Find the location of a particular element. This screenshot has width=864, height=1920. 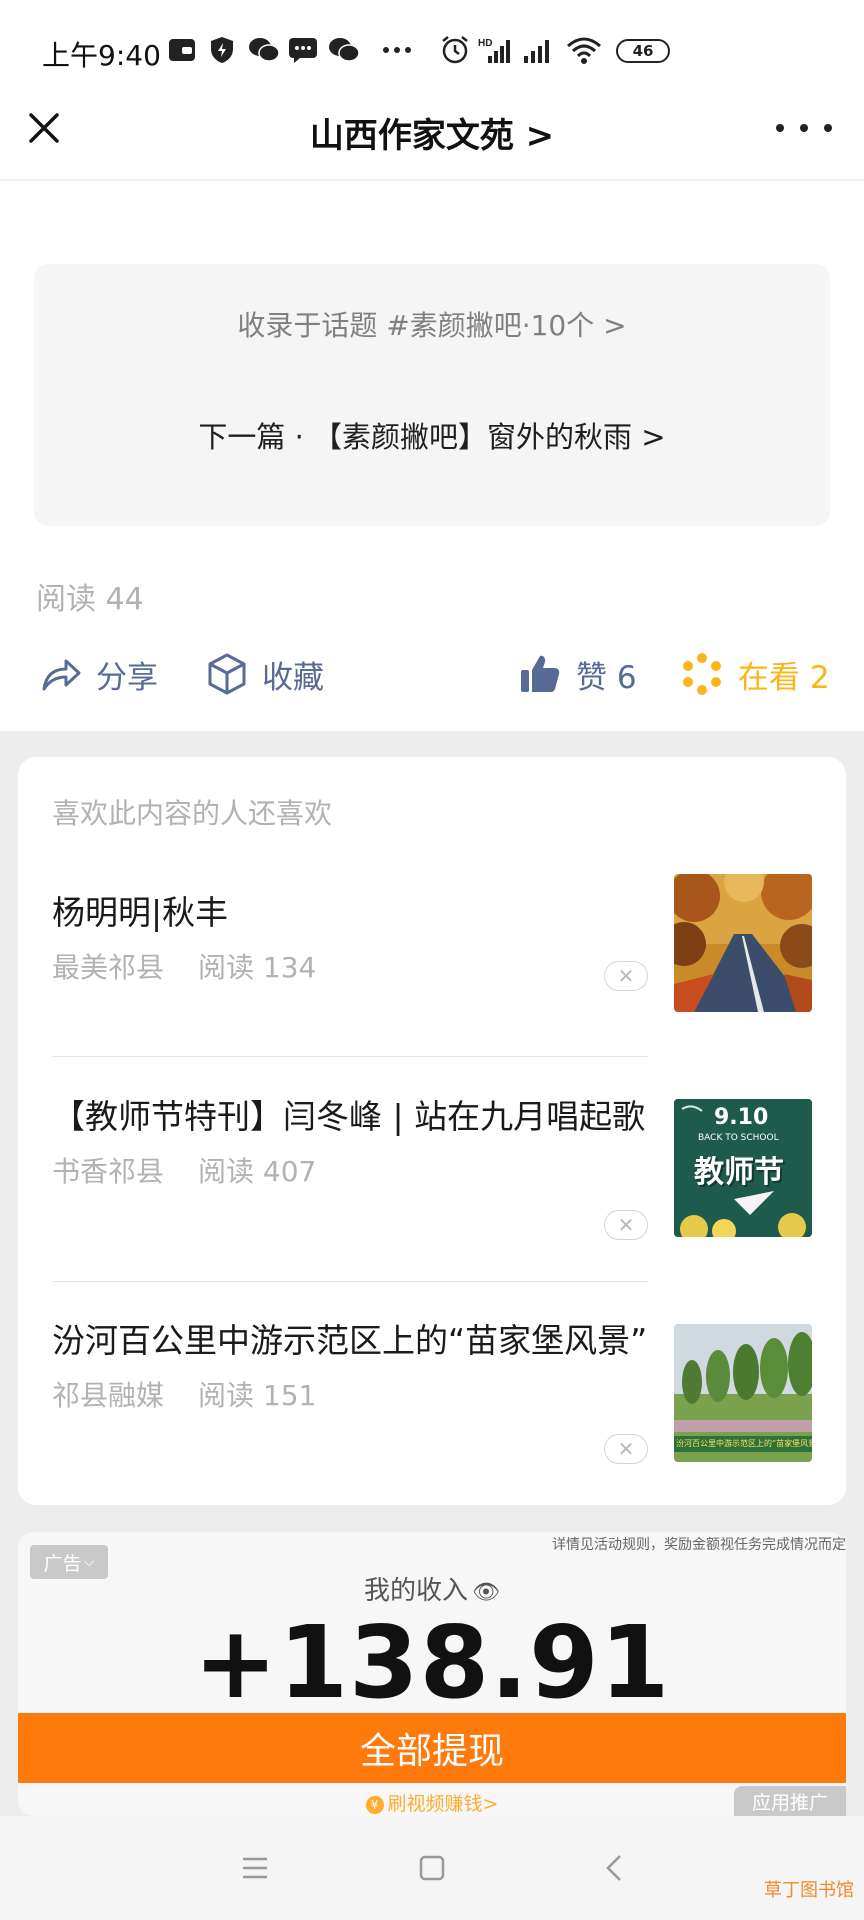

like-button: 赞 6 is located at coordinates (577, 674).